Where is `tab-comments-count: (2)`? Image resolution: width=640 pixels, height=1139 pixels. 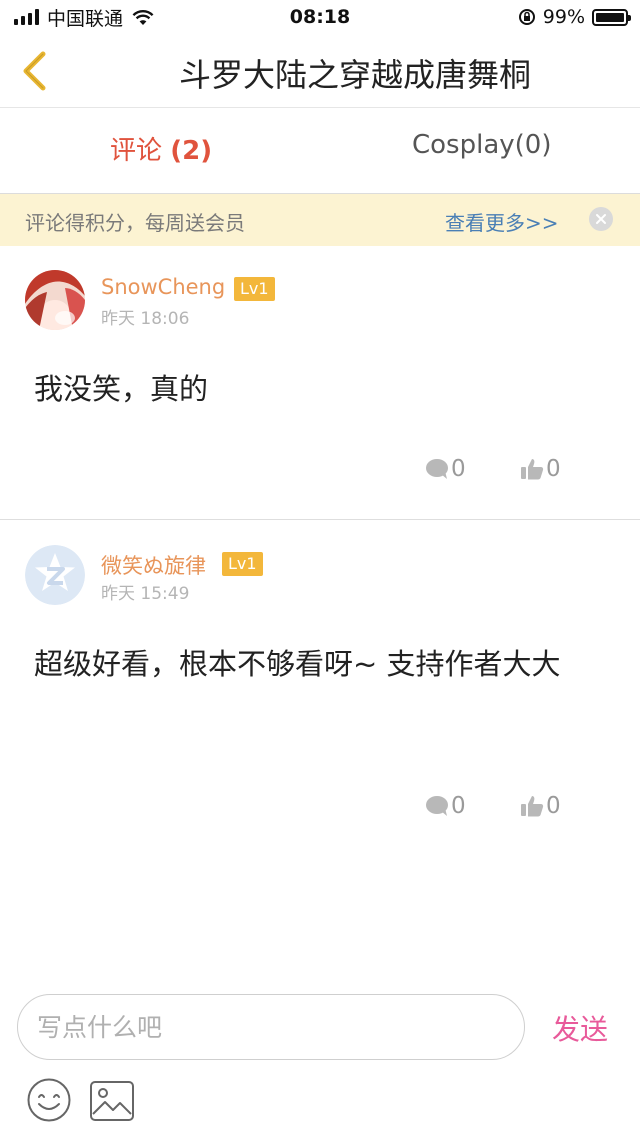 tab-comments-count: (2) is located at coordinates (191, 151).